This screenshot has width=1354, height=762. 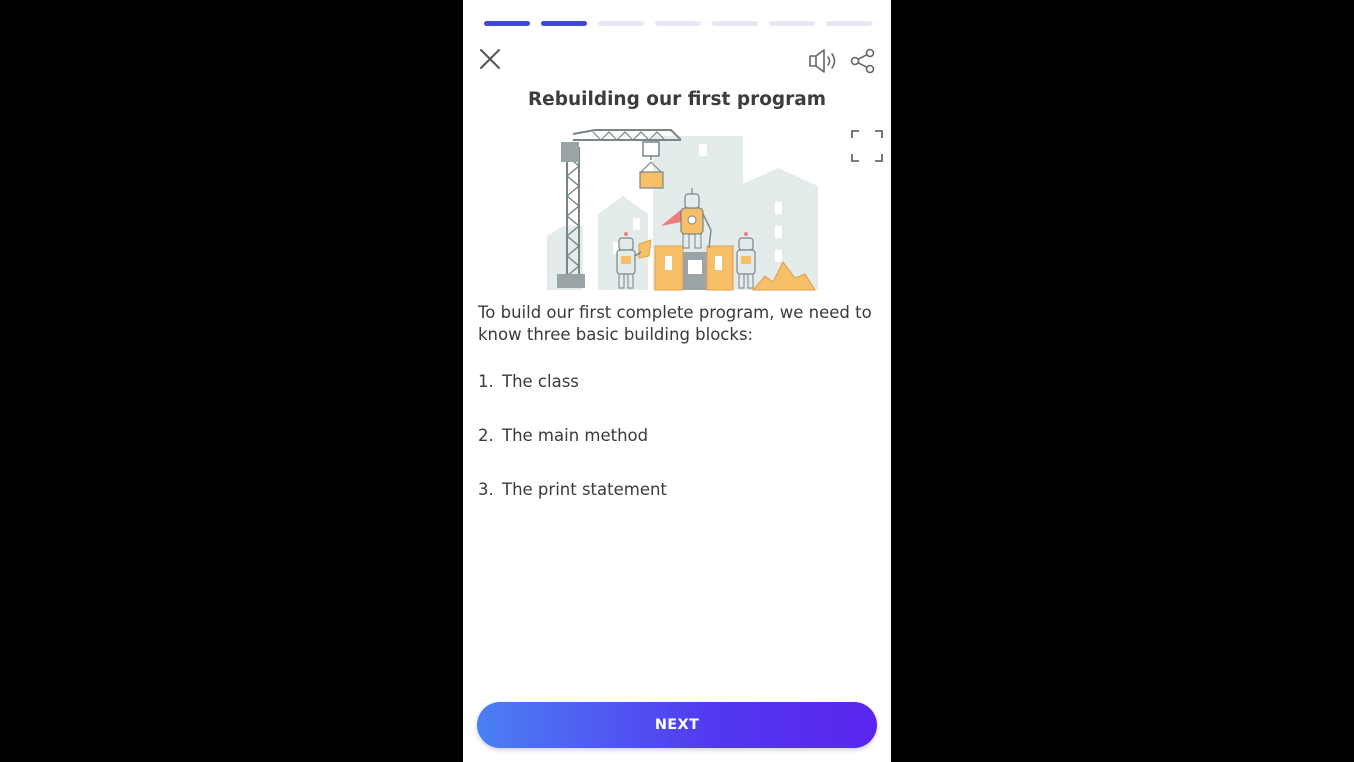 I want to click on lesson-title: Rebuilding our first program, so click(x=677, y=99).